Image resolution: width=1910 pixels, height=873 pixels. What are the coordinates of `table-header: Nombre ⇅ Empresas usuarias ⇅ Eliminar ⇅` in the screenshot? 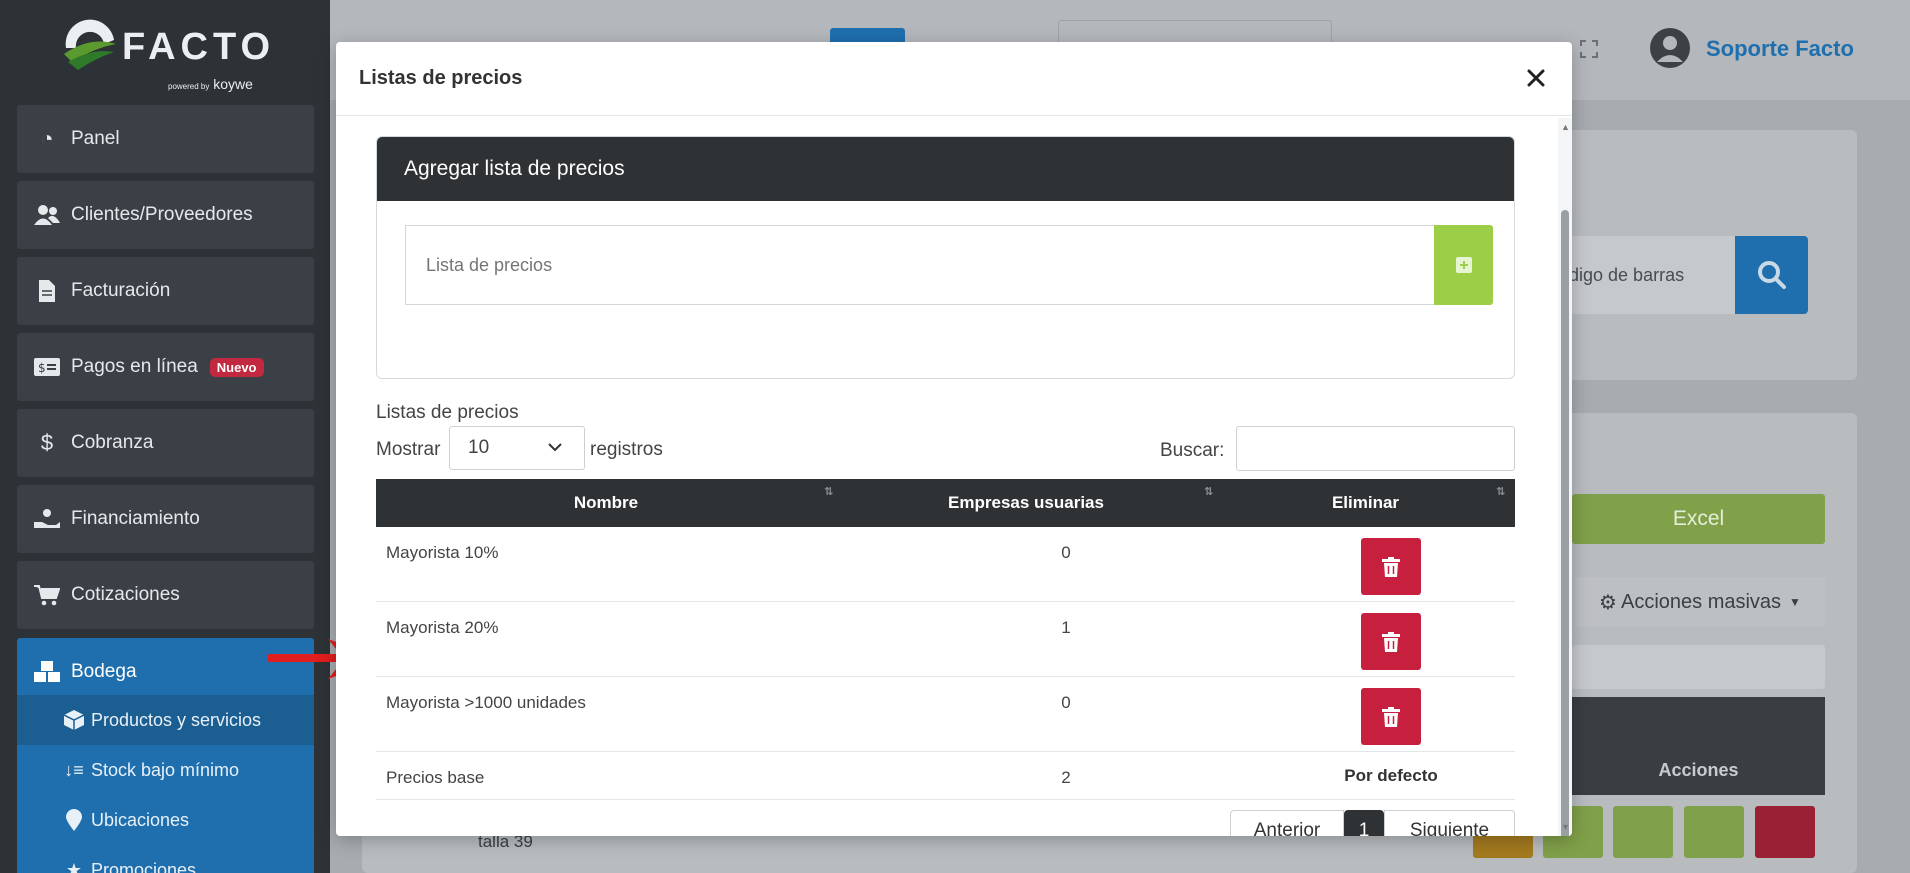 It's located at (945, 503).